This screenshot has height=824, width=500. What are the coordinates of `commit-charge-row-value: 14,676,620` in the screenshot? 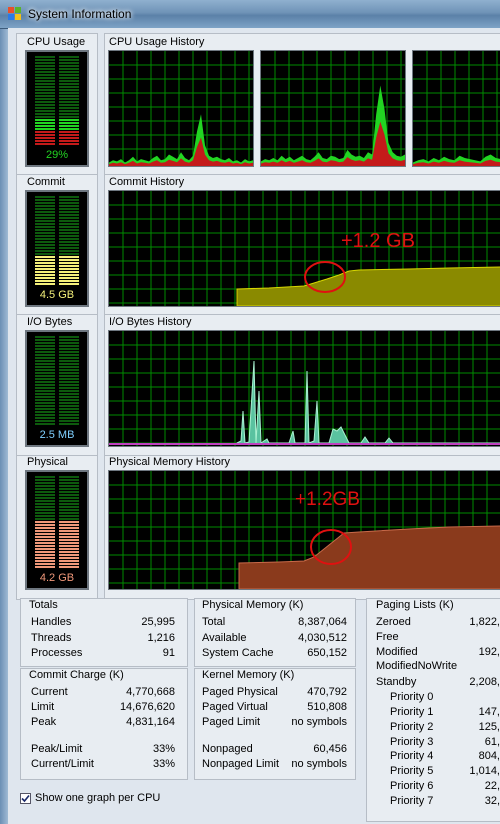 It's located at (147, 707).